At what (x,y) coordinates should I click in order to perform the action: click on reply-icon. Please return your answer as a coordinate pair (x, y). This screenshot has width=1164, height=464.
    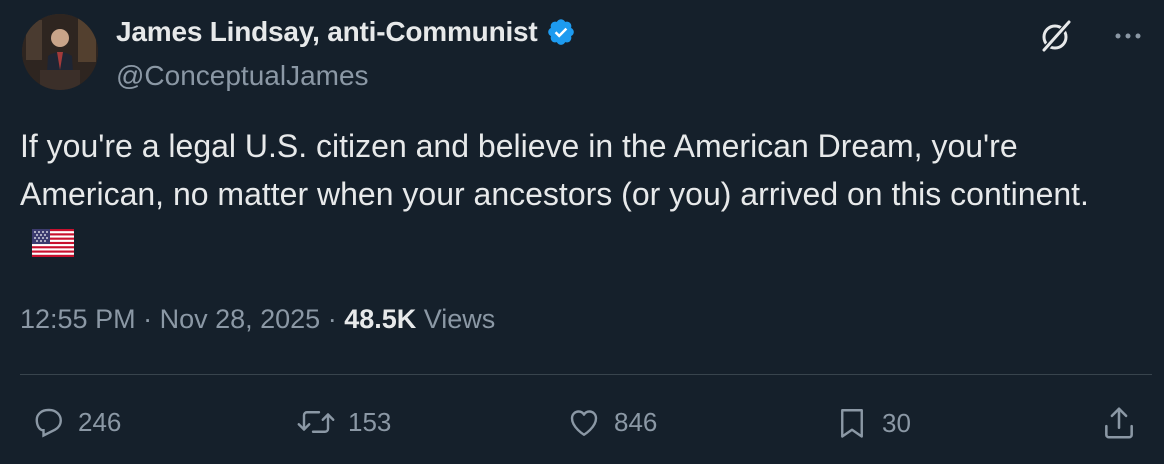
    Looking at the image, I should click on (48, 422).